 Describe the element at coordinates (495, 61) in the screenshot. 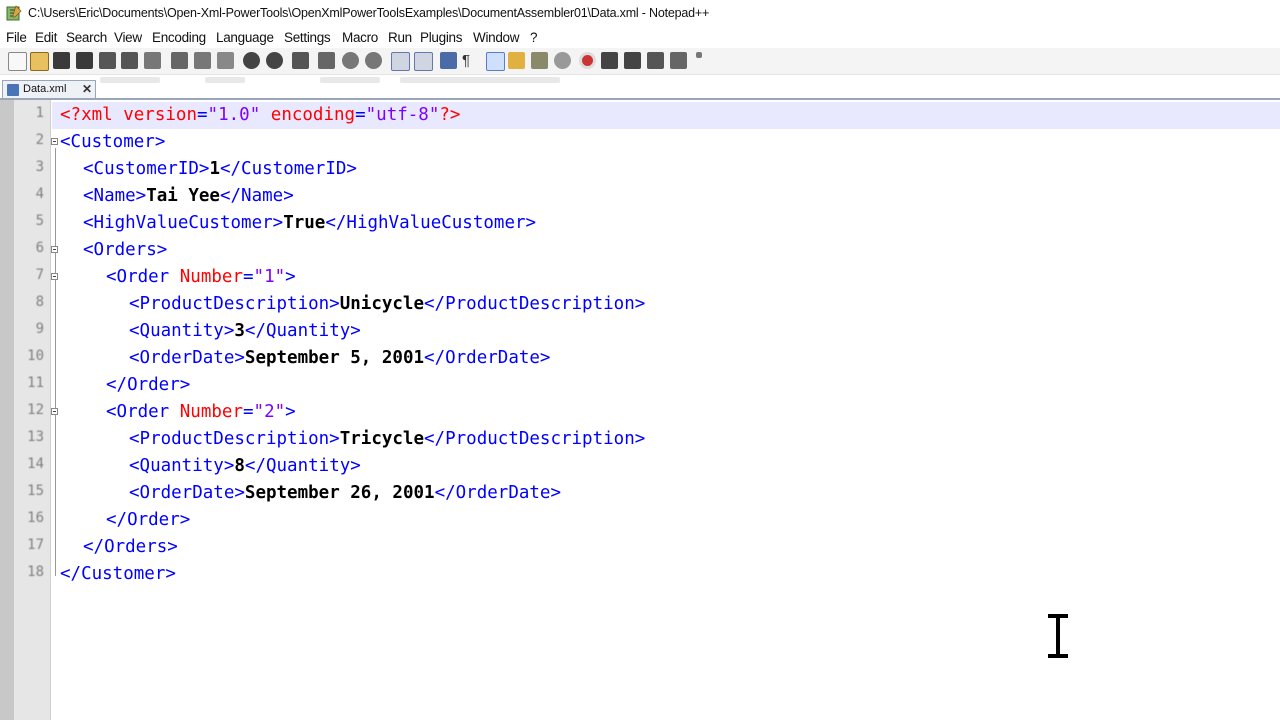

I see `indent-guide-icon` at that location.